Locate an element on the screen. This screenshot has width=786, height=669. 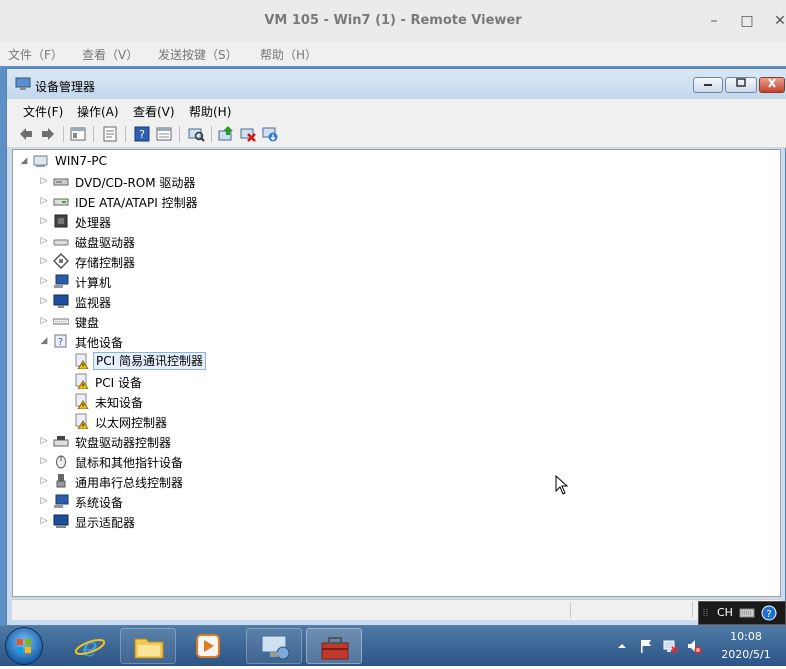
minimize-button is located at coordinates (708, 85).